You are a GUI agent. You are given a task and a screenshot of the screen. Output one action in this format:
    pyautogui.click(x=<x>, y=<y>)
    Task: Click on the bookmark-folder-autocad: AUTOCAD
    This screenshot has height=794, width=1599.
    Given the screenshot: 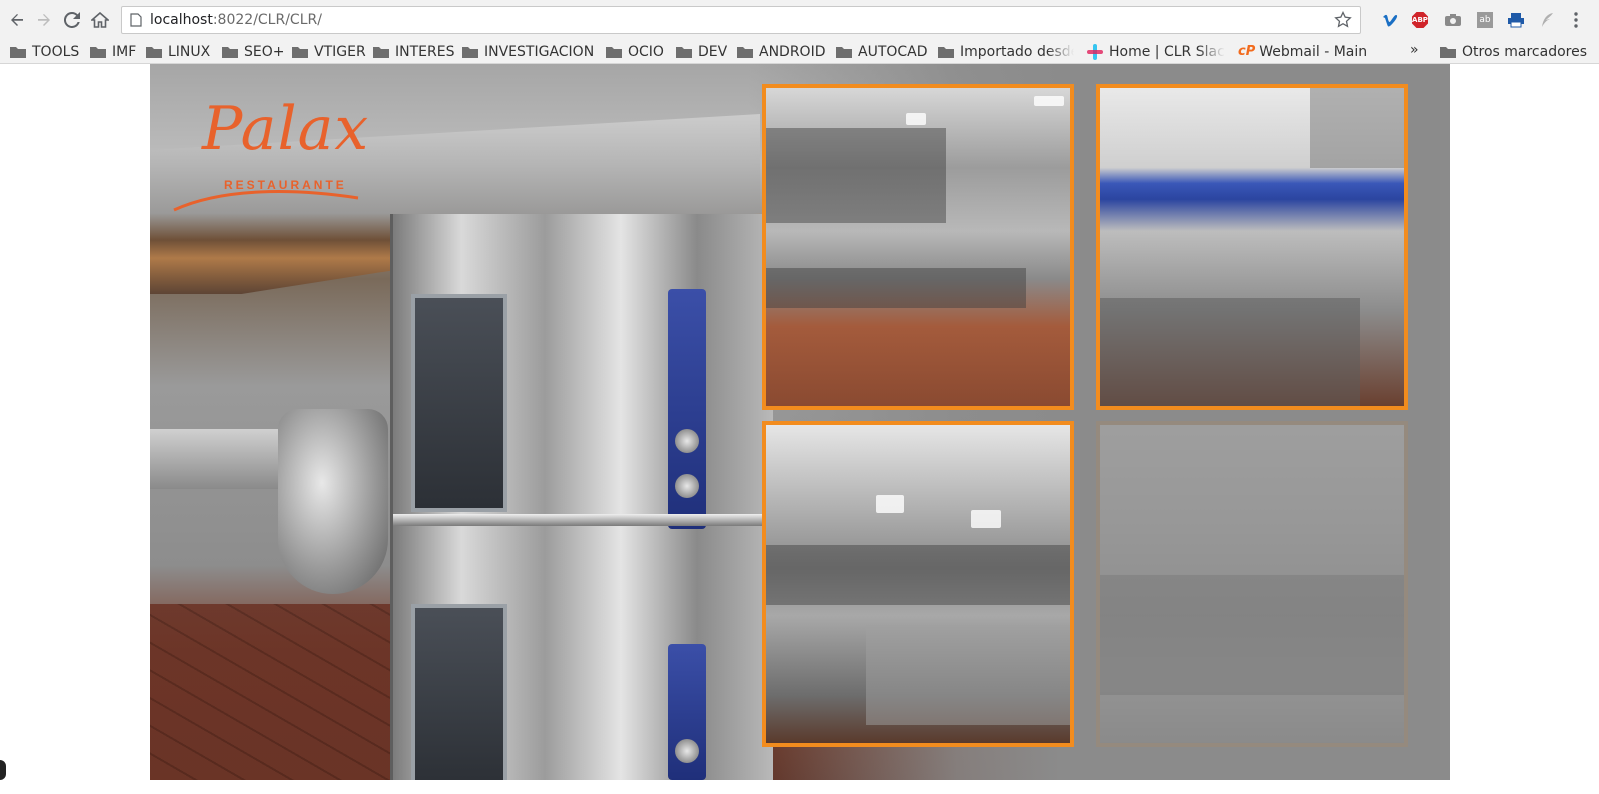 What is the action you would take?
    pyautogui.click(x=882, y=51)
    